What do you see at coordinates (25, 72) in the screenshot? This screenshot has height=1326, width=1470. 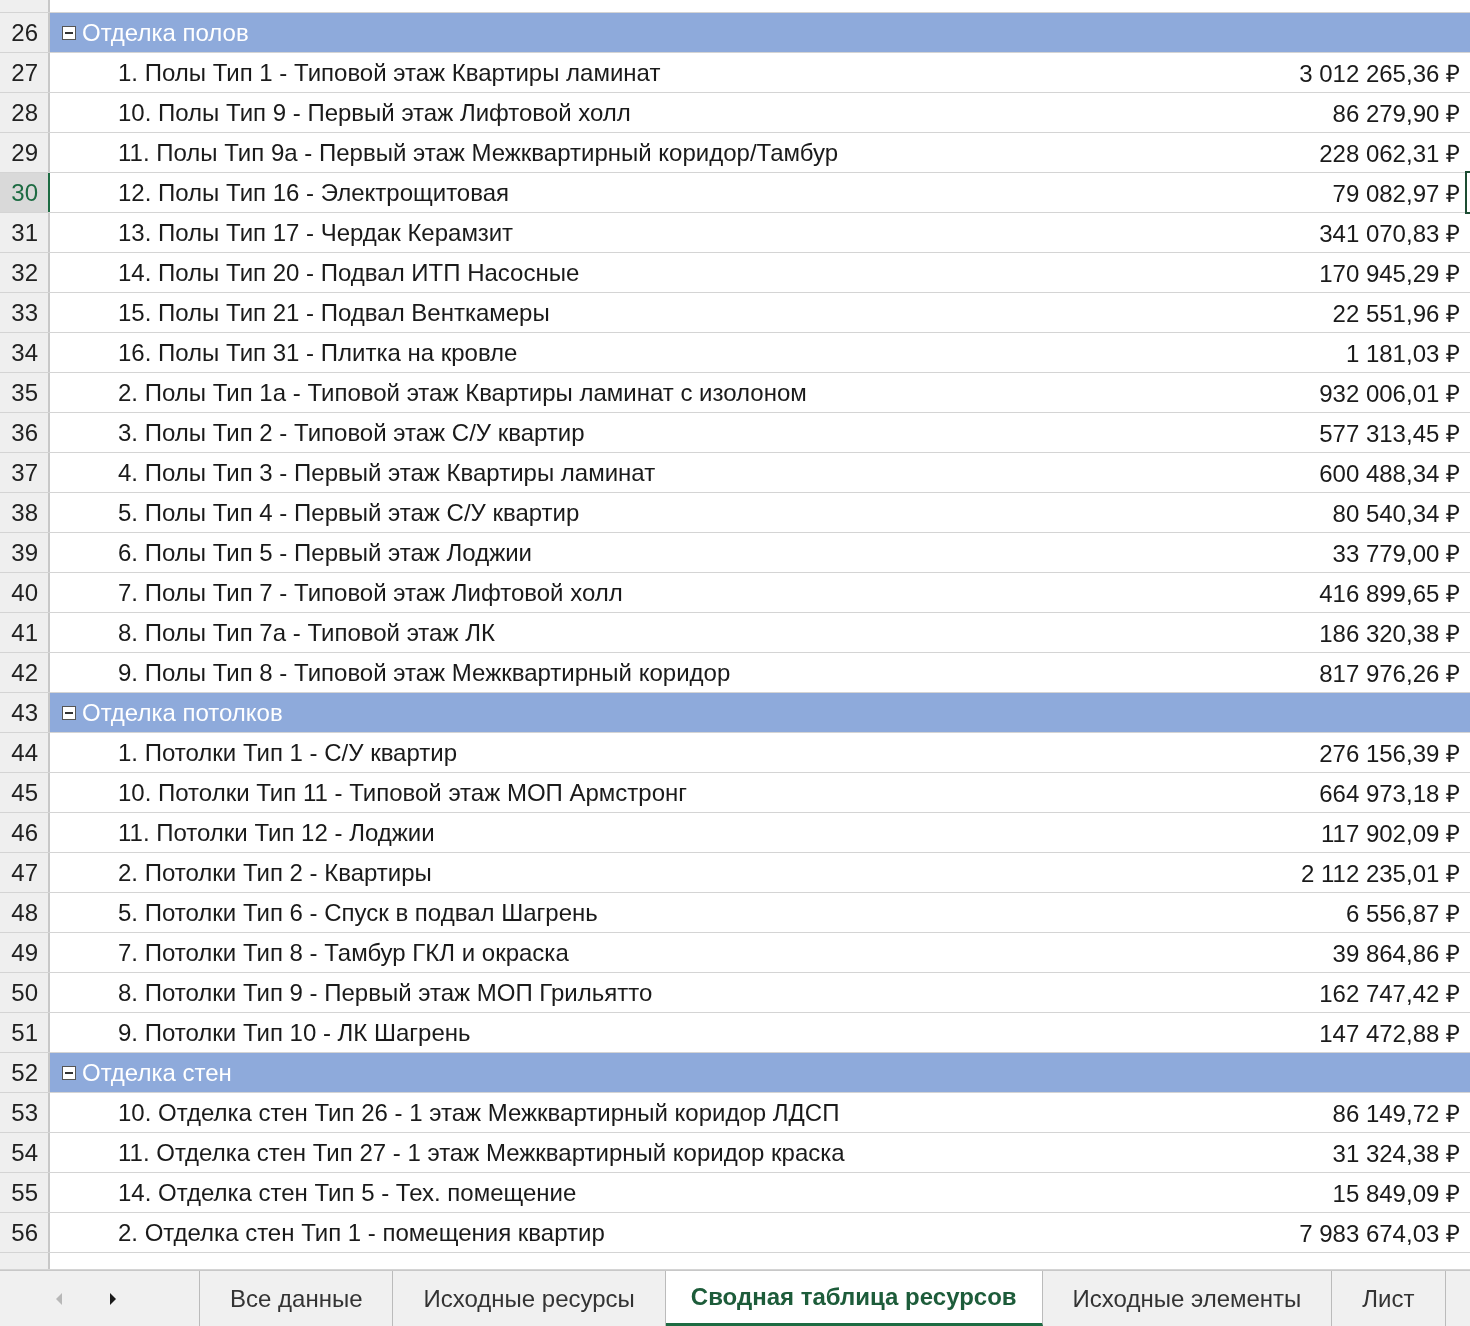 I see `row-number: 27` at bounding box center [25, 72].